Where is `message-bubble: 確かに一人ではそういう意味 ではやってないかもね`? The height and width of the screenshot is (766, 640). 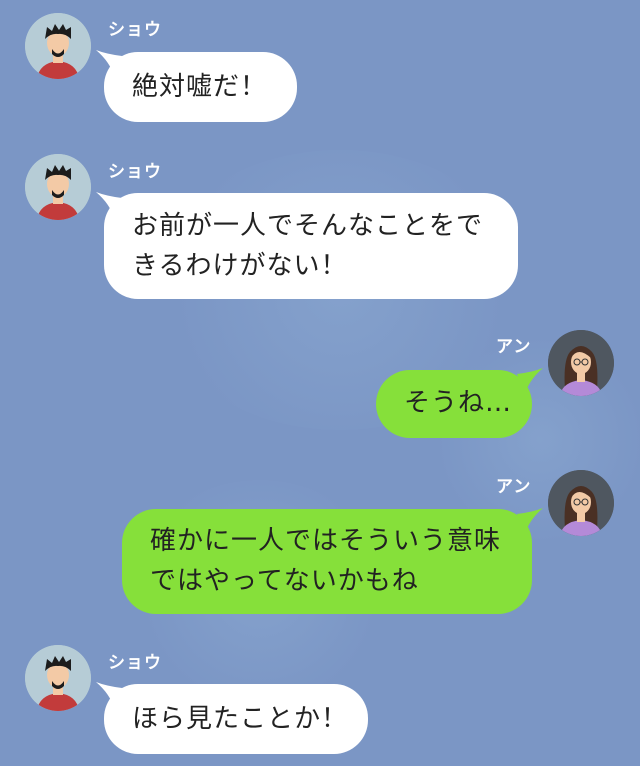 message-bubble: 確かに一人ではそういう意味 ではやってないかもね is located at coordinates (327, 561).